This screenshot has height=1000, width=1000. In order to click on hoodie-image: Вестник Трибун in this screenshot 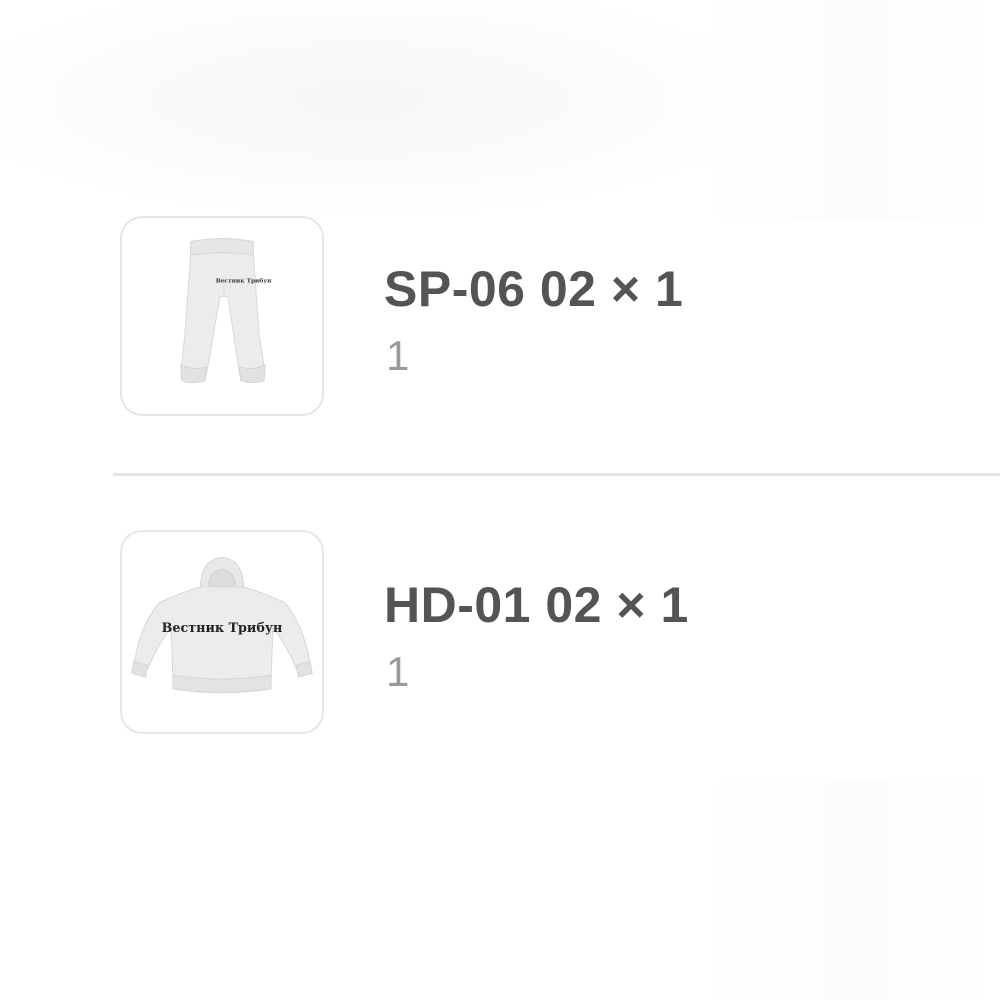, I will do `click(222, 625)`.